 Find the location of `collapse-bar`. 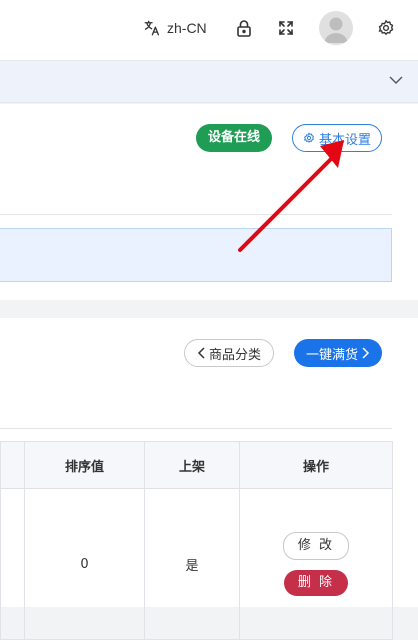

collapse-bar is located at coordinates (209, 82).